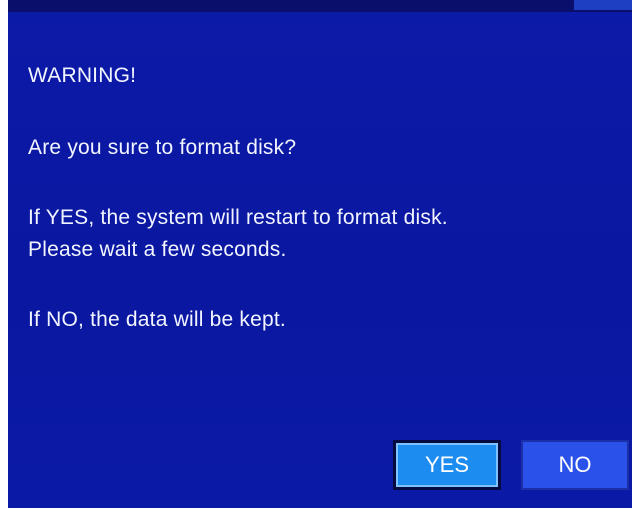 The width and height of the screenshot is (632, 508). I want to click on top-right-strip-highlight, so click(603, 5).